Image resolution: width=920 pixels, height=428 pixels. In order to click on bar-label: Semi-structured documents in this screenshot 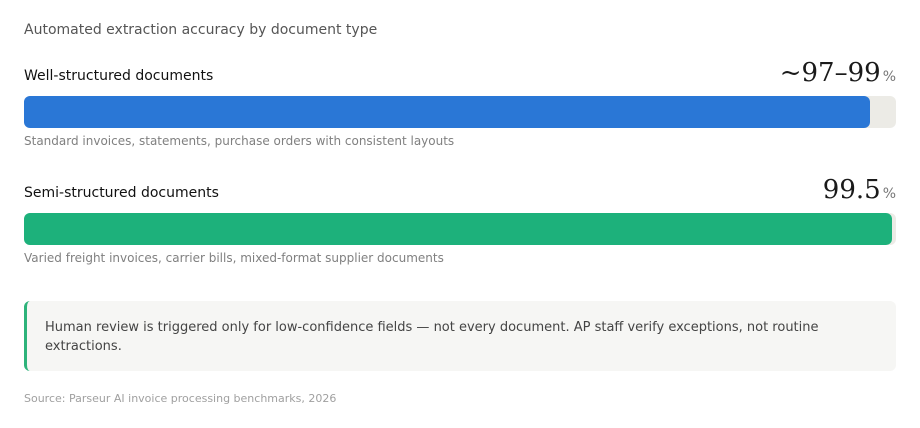, I will do `click(121, 193)`.